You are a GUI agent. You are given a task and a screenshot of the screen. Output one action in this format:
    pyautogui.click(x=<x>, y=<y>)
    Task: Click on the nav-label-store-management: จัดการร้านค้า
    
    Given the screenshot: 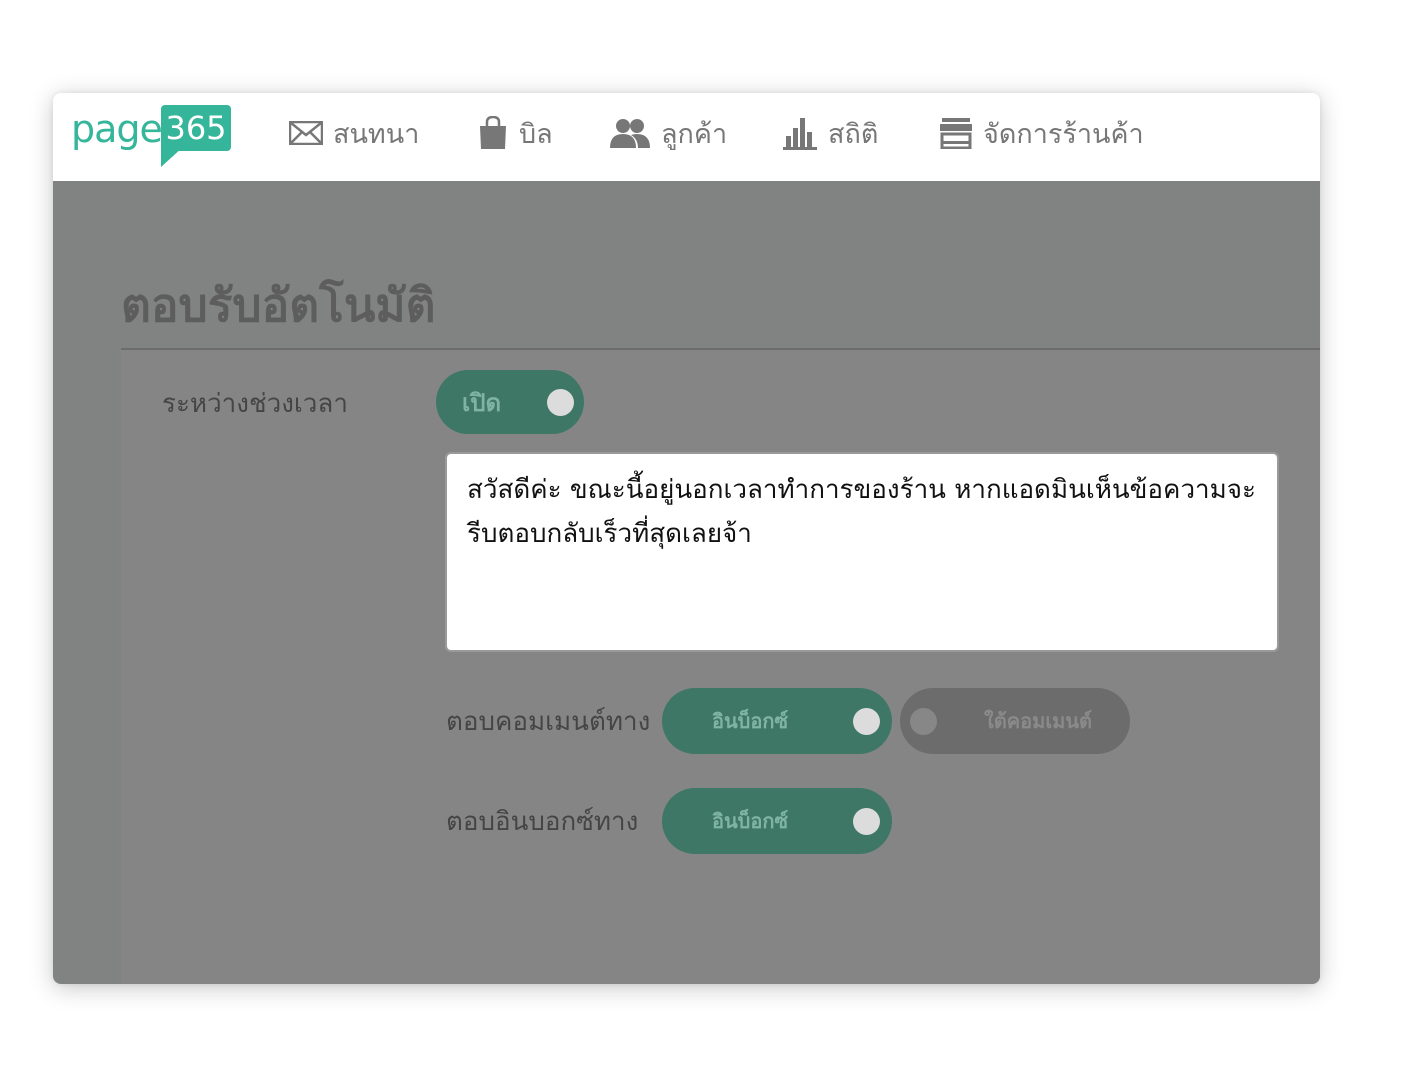 What is the action you would take?
    pyautogui.click(x=1063, y=134)
    